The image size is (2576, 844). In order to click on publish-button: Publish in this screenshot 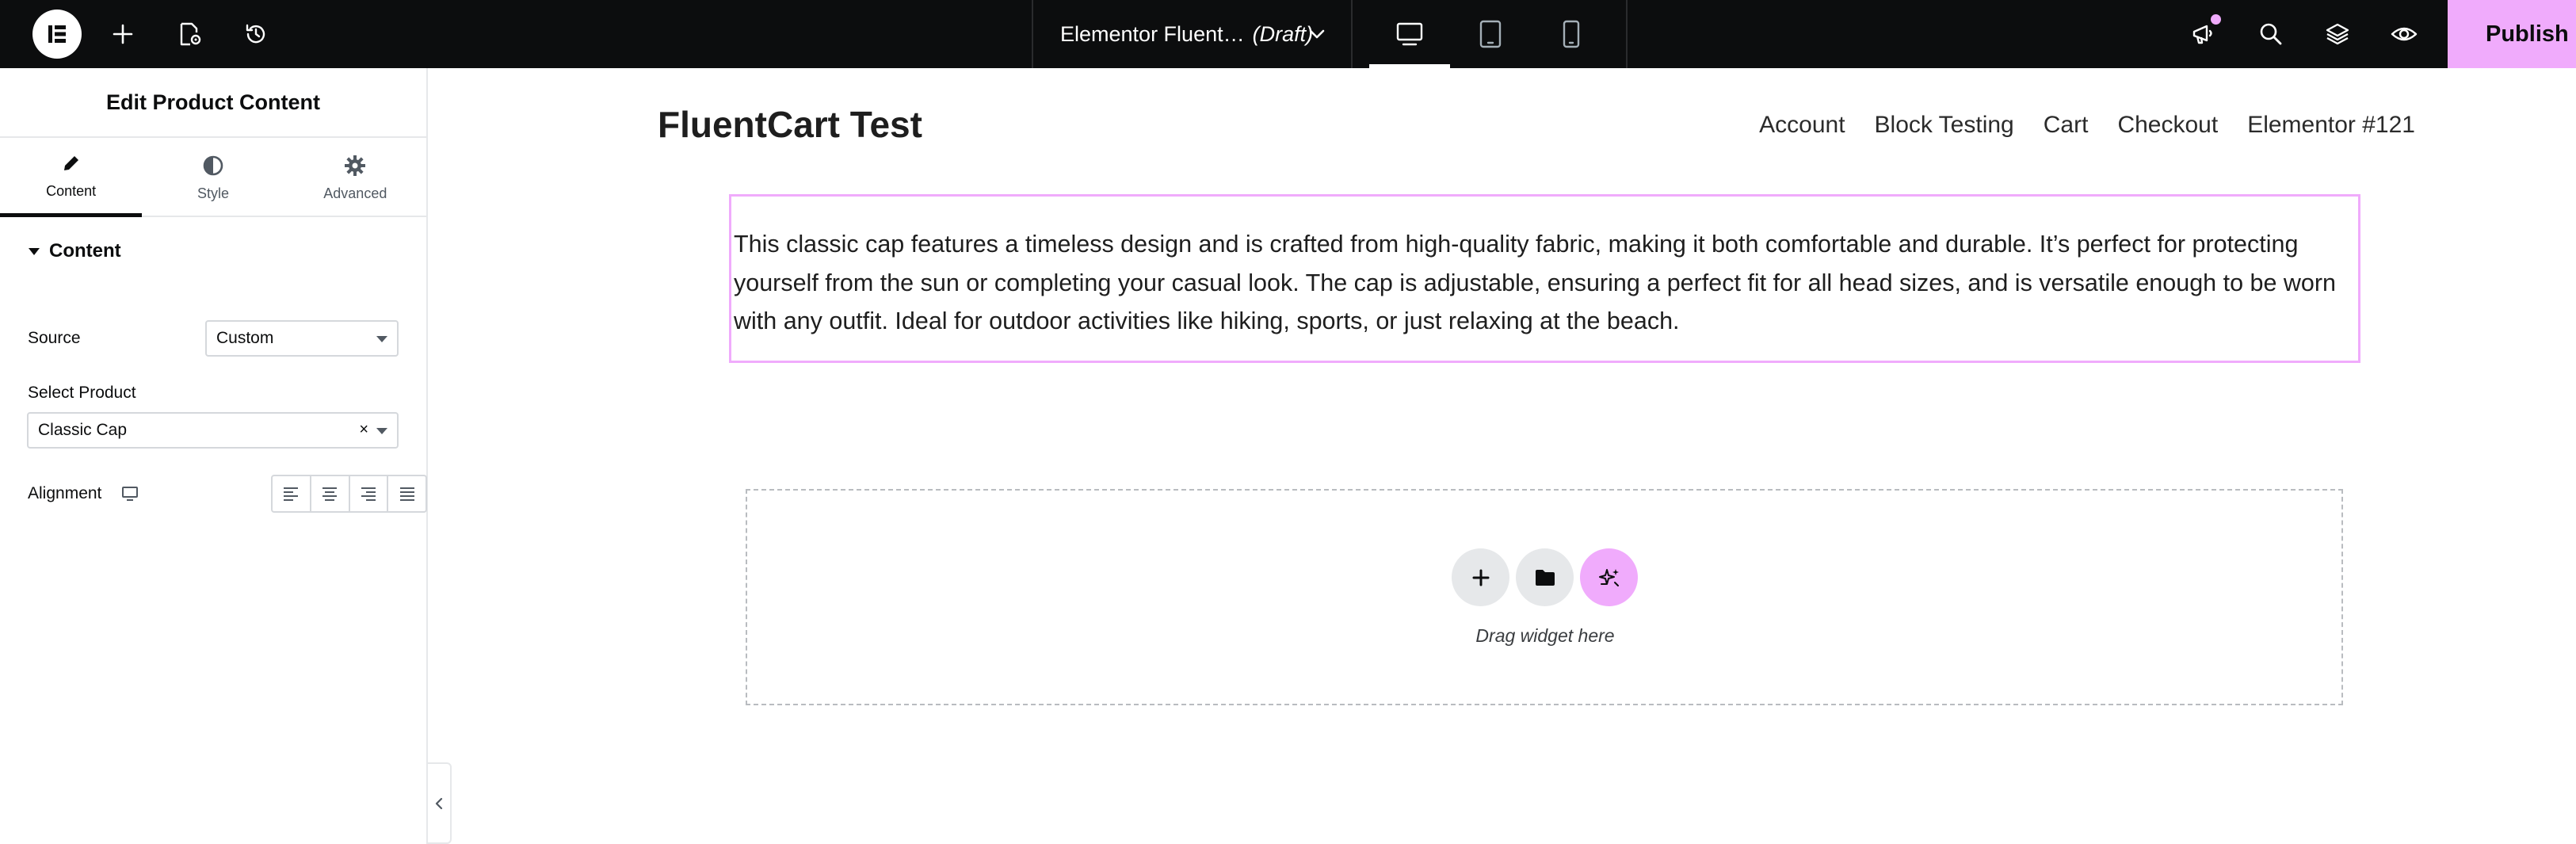, I will do `click(2512, 34)`.